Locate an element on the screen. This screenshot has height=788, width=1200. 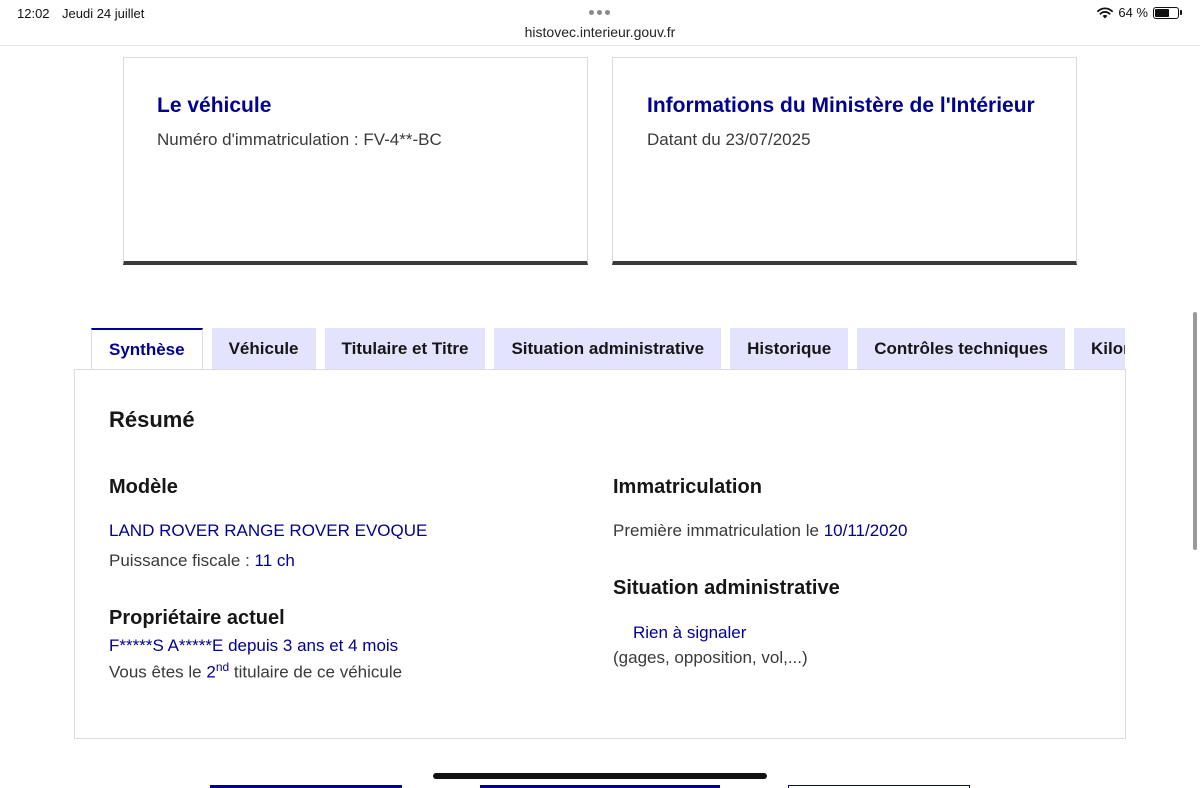
battery-percent: 64 % is located at coordinates (1133, 12).